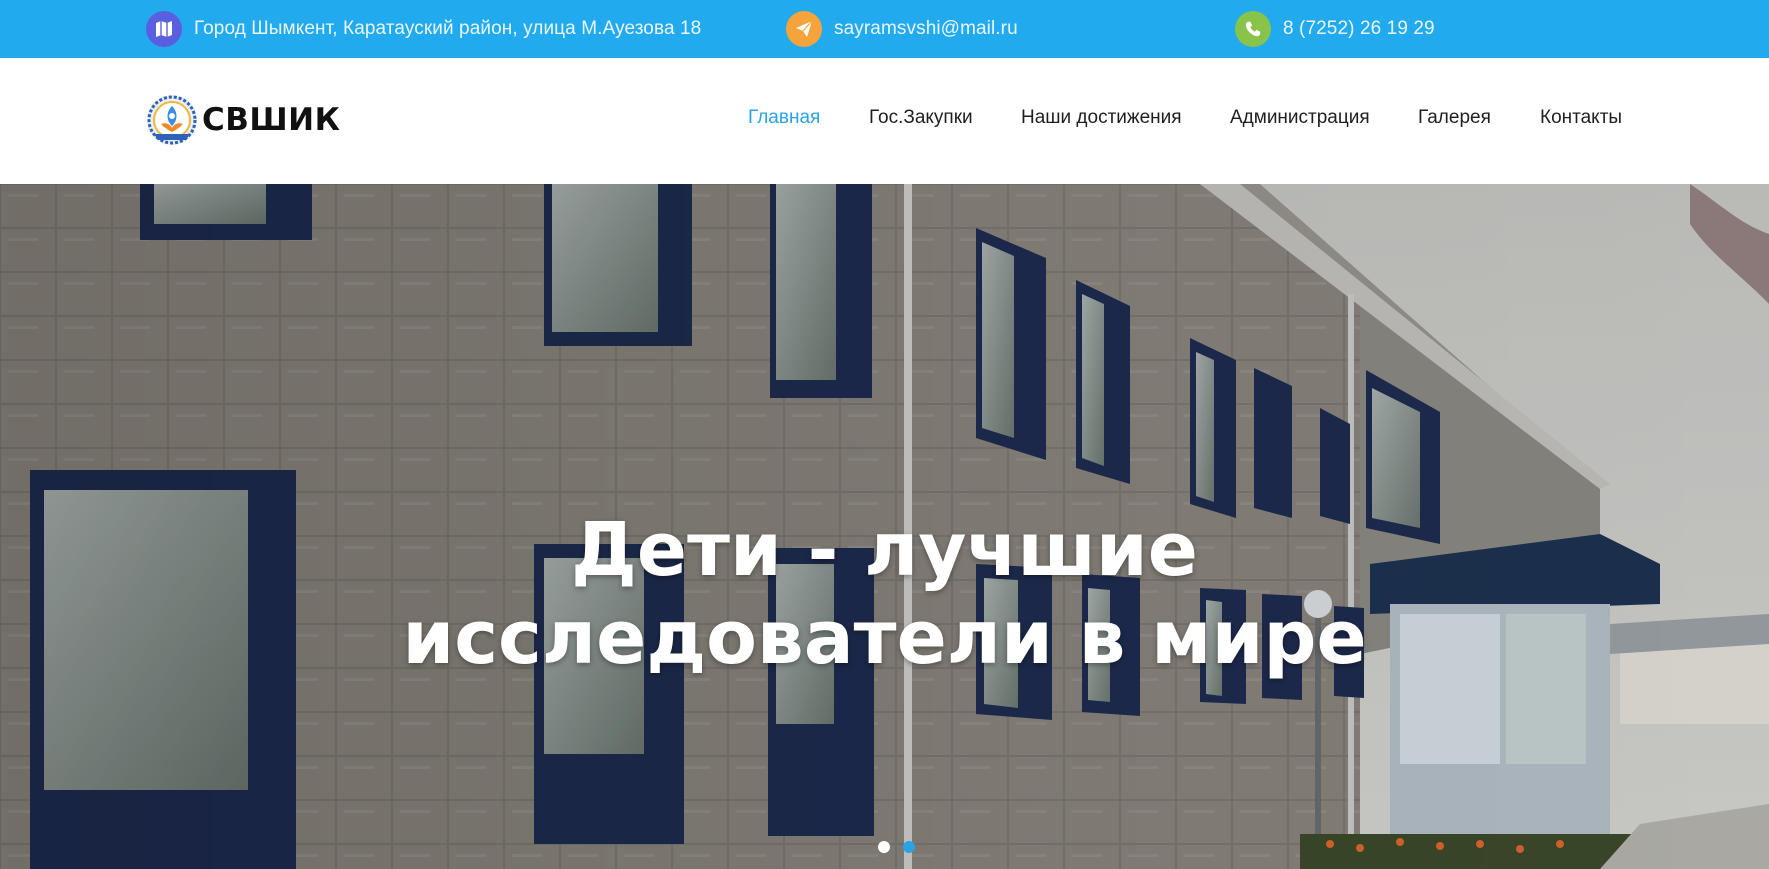 The height and width of the screenshot is (869, 1769). Describe the element at coordinates (1359, 29) in the screenshot. I see `phone-text: 8 (7252) 26 19 29` at that location.